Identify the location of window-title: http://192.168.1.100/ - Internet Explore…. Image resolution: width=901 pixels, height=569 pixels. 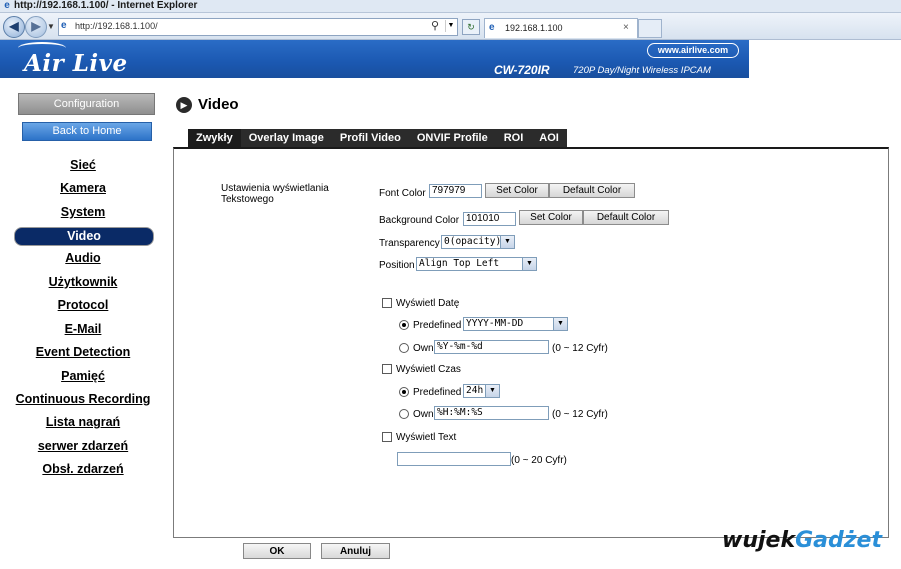
(106, 5).